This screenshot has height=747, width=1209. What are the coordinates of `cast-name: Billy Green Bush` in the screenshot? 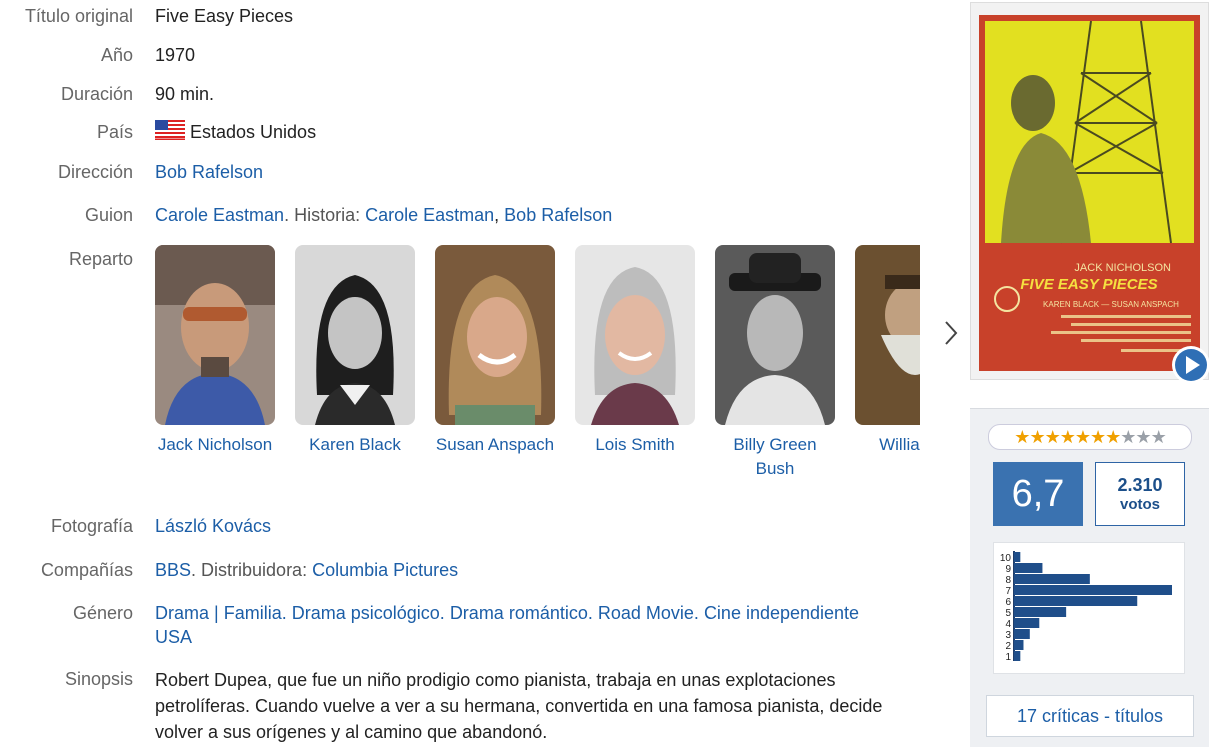 It's located at (775, 457).